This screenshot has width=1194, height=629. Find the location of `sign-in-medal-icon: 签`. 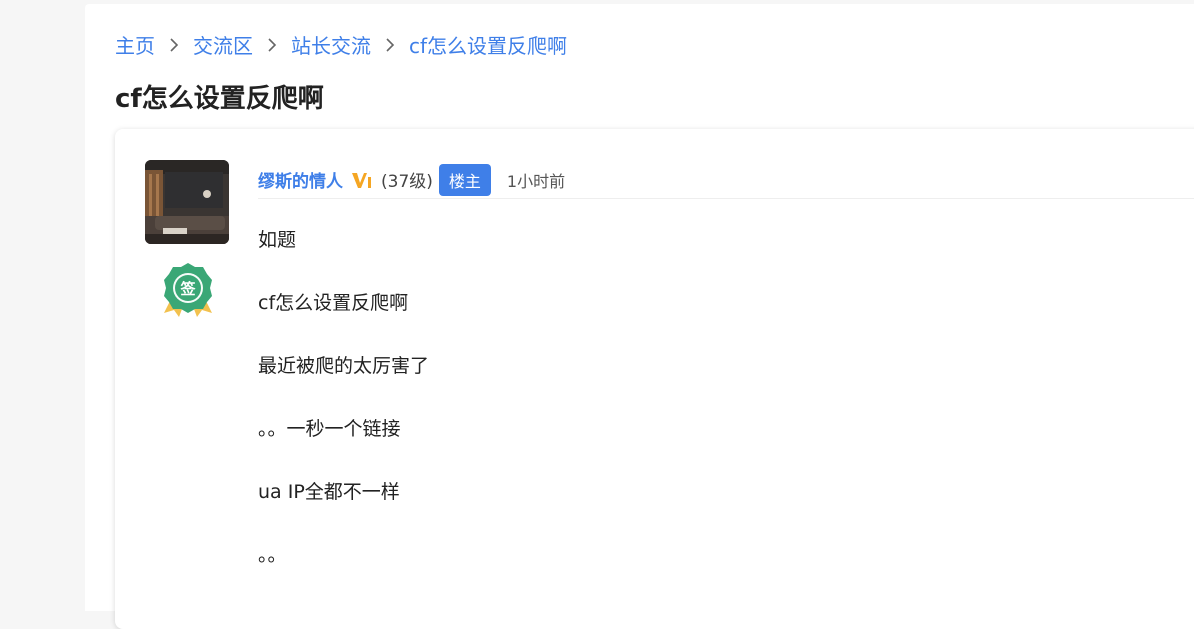

sign-in-medal-icon: 签 is located at coordinates (188, 289).